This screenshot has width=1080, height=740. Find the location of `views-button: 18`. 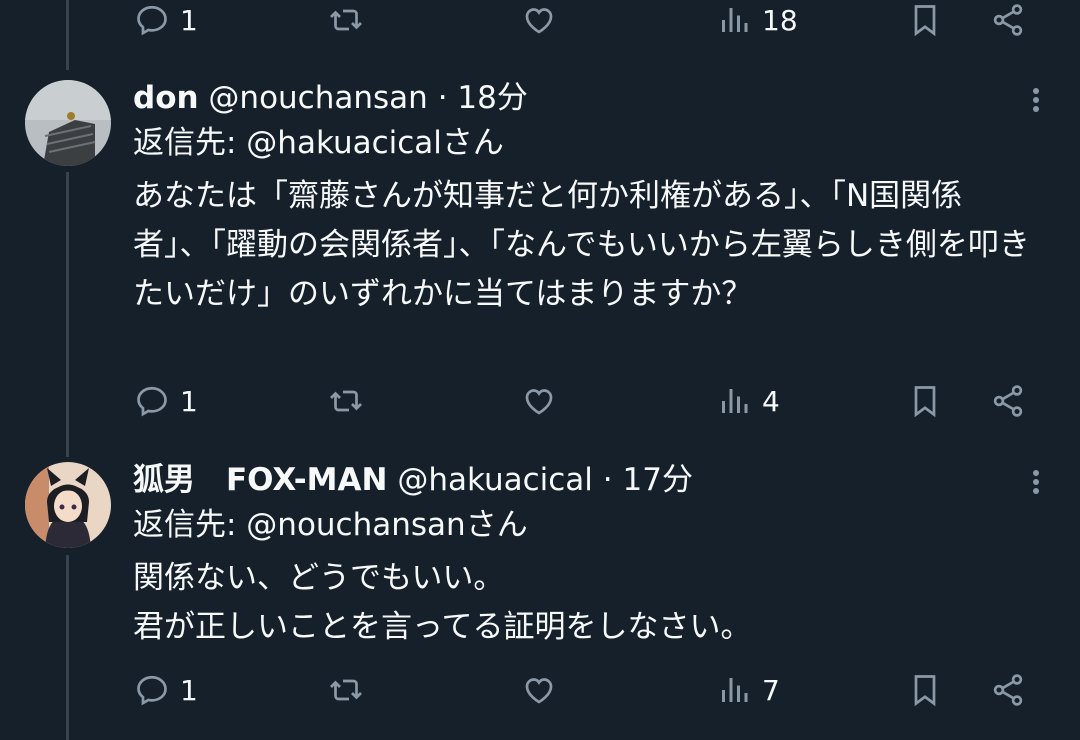

views-button: 18 is located at coordinates (757, 20).